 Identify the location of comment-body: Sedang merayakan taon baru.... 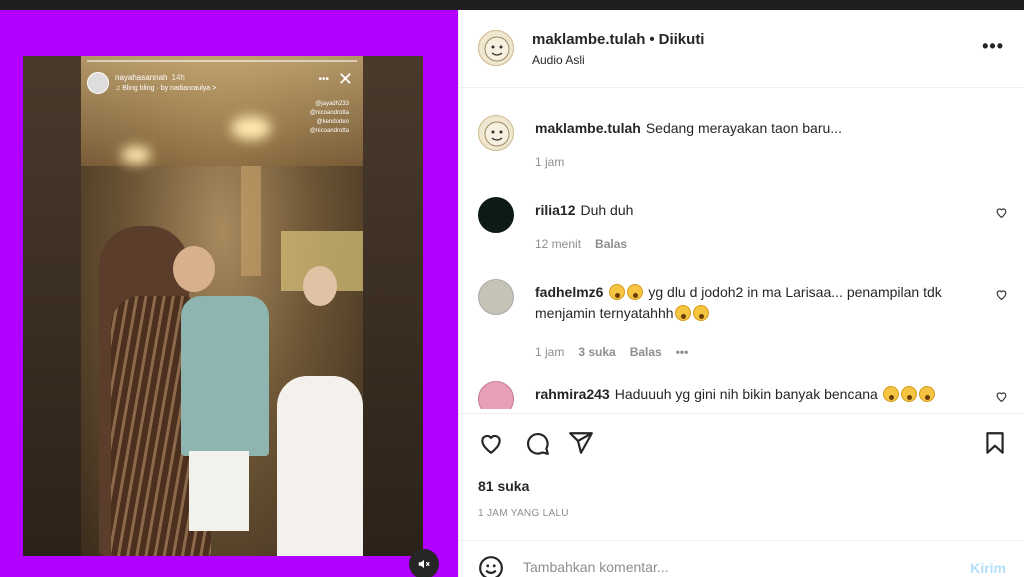
(743, 128).